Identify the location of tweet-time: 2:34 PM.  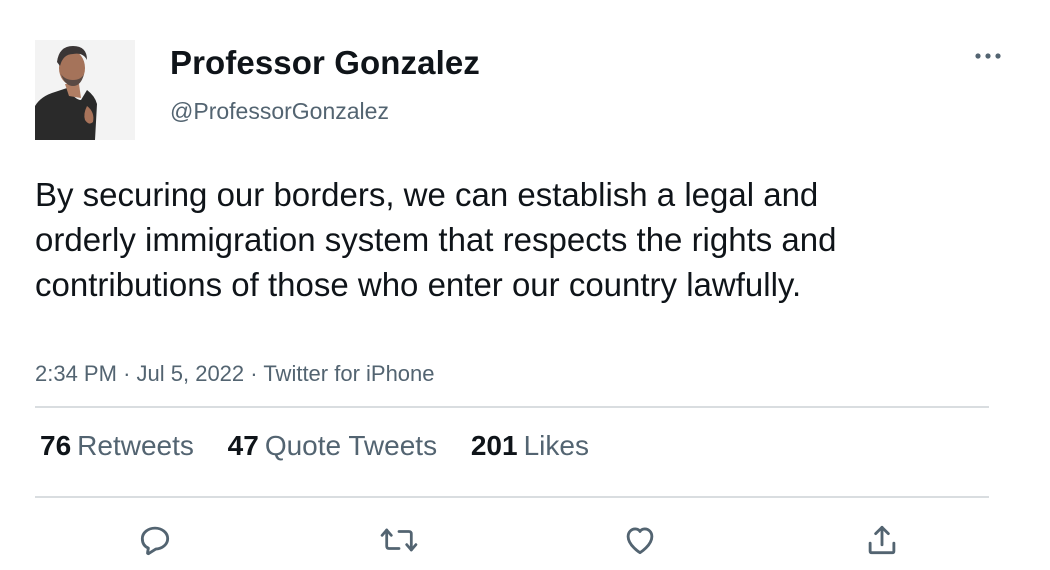
(76, 373).